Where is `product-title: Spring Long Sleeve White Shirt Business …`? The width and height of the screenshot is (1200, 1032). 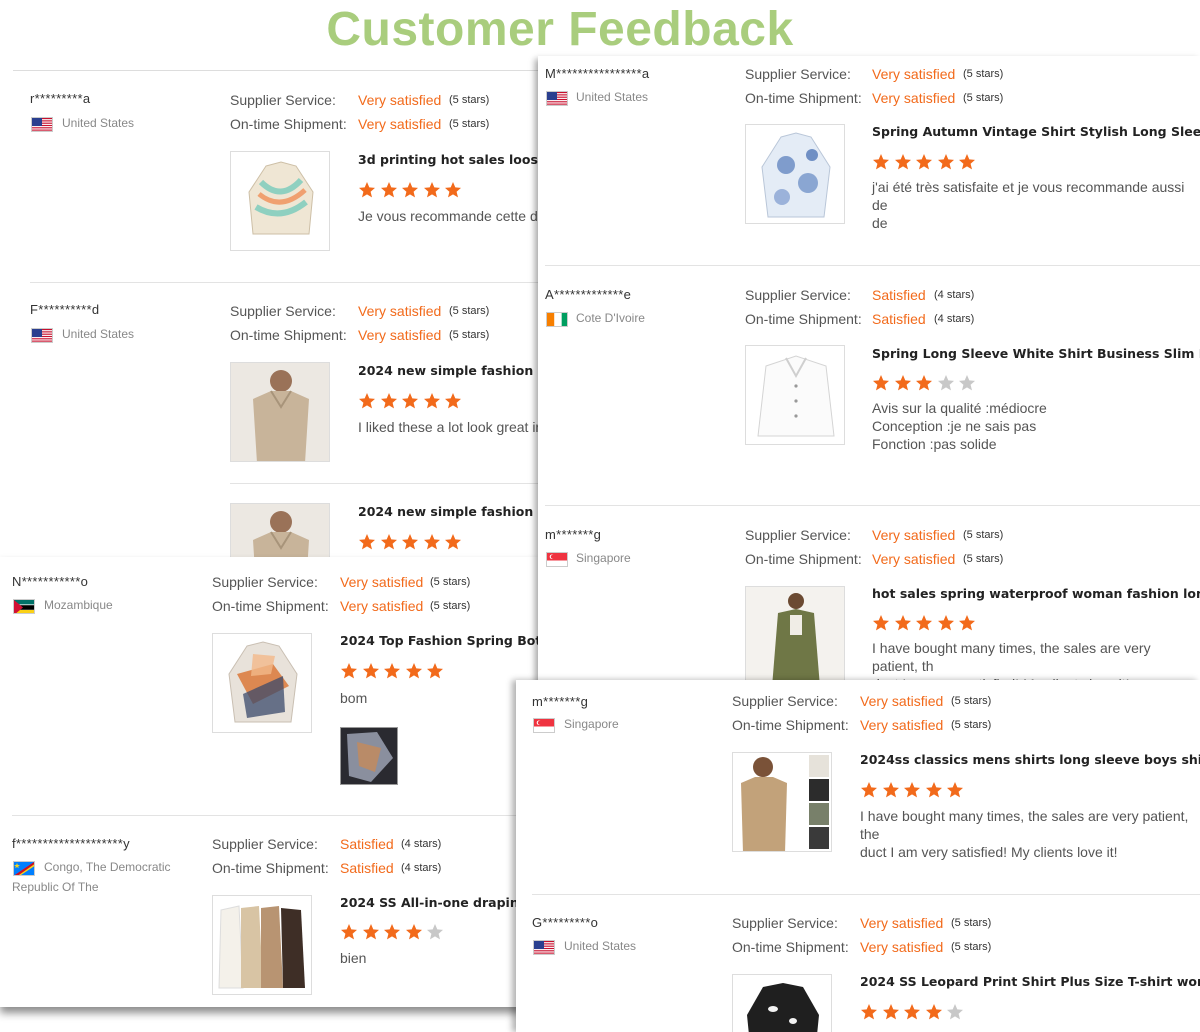
product-title: Spring Long Sleeve White Shirt Business … is located at coordinates (1036, 353).